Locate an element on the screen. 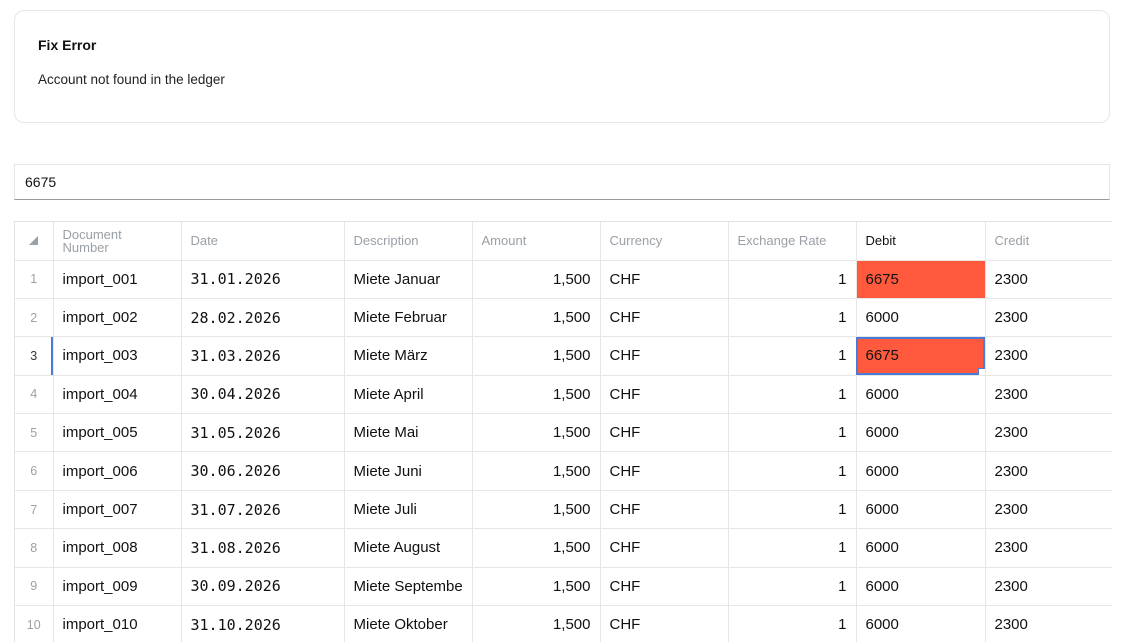  cell-date: 30.04.2026 is located at coordinates (263, 395).